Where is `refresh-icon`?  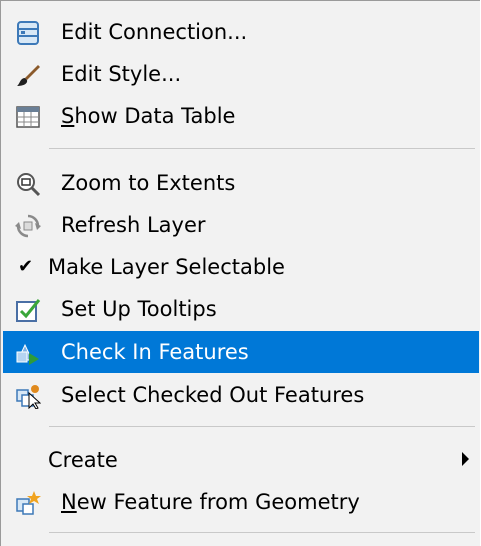 refresh-icon is located at coordinates (28, 226).